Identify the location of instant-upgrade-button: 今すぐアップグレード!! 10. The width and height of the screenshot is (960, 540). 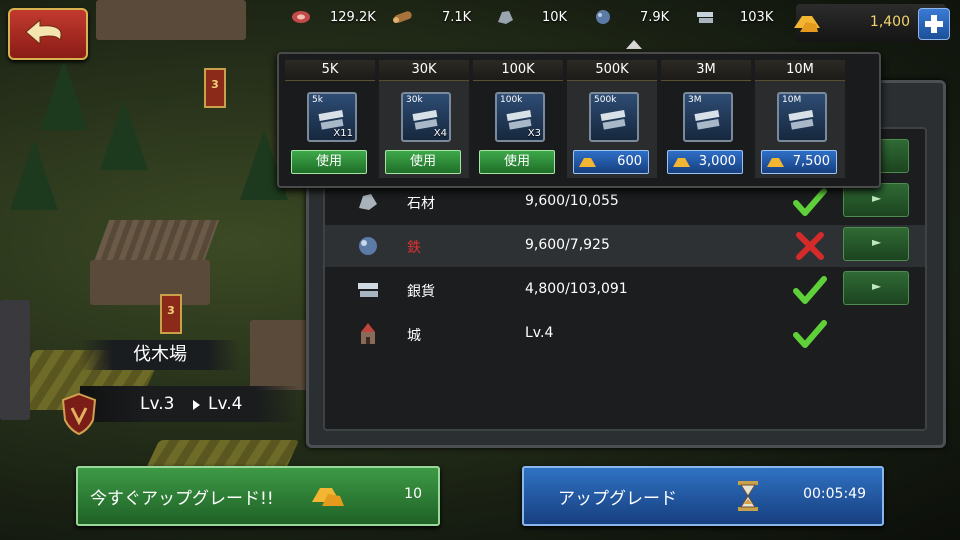
(258, 496).